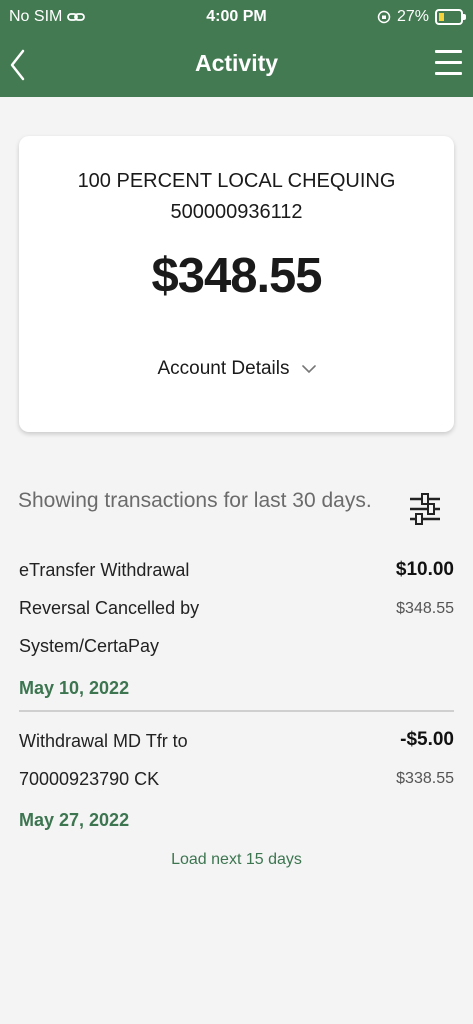 The width and height of the screenshot is (473, 1024). Describe the element at coordinates (236, 276) in the screenshot. I see `account-balance: $348.55` at that location.